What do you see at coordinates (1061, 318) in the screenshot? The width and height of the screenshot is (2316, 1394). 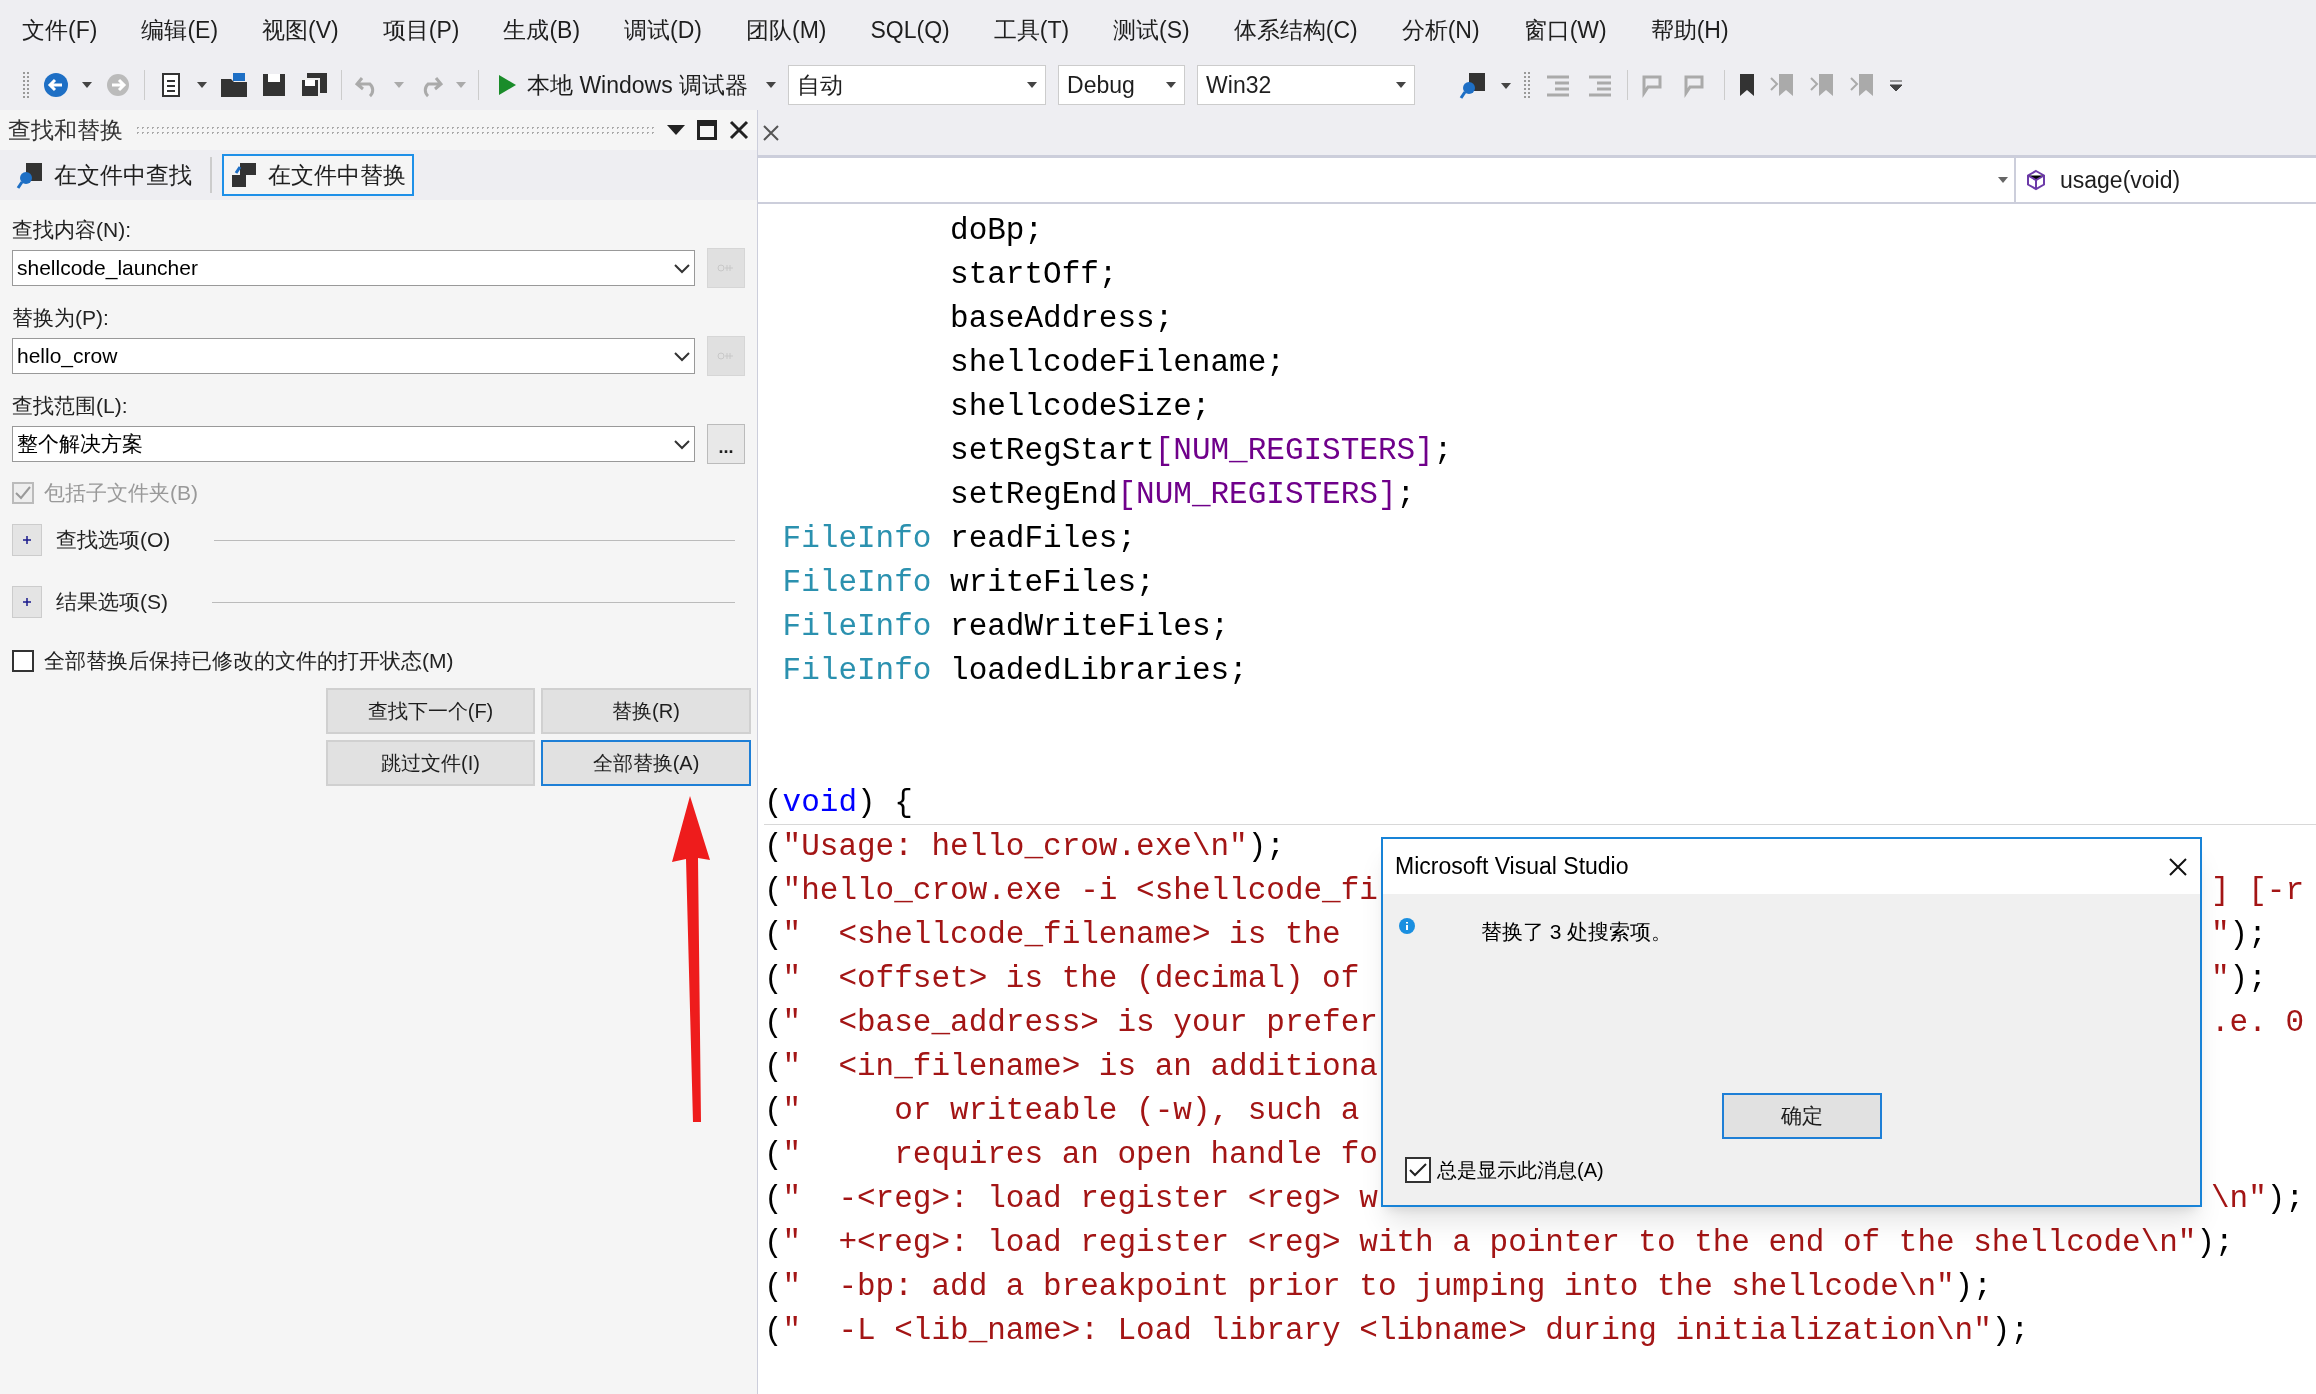 I see `code-line: baseAddress;` at bounding box center [1061, 318].